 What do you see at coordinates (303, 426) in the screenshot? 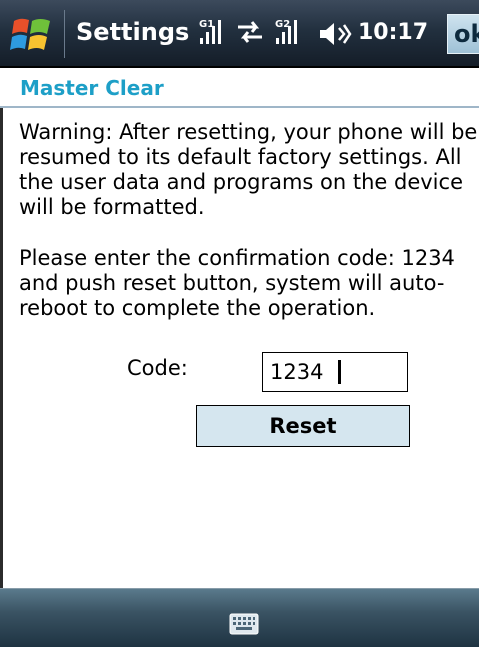
I see `reset-button: Reset` at bounding box center [303, 426].